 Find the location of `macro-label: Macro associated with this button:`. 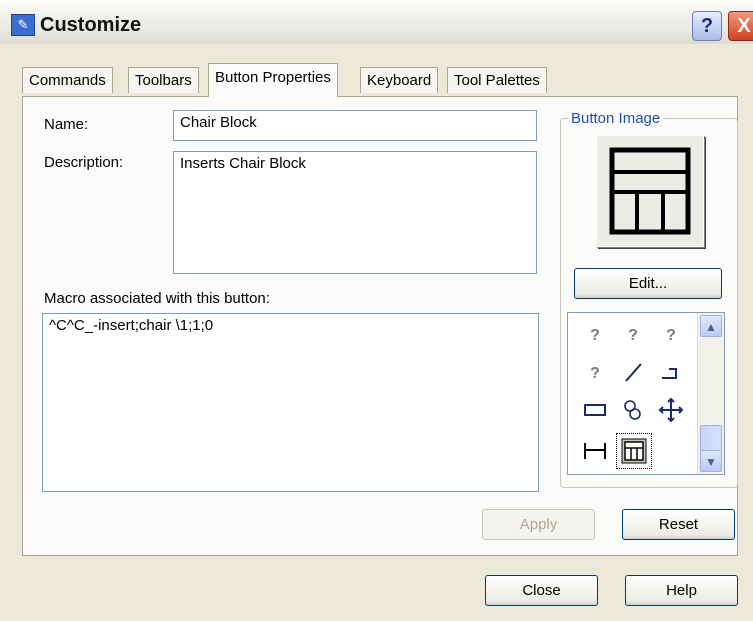

macro-label: Macro associated with this button: is located at coordinates (157, 298).